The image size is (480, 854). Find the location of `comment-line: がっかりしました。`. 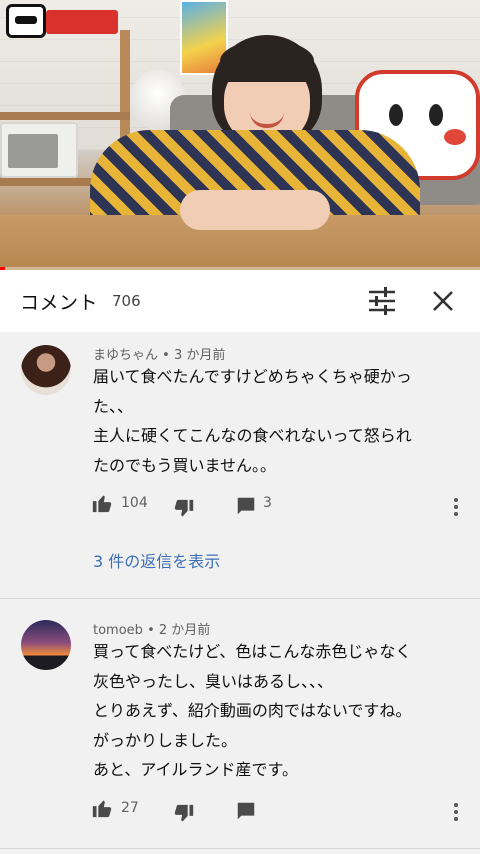

comment-line: がっかりしました。 is located at coordinates (165, 740).